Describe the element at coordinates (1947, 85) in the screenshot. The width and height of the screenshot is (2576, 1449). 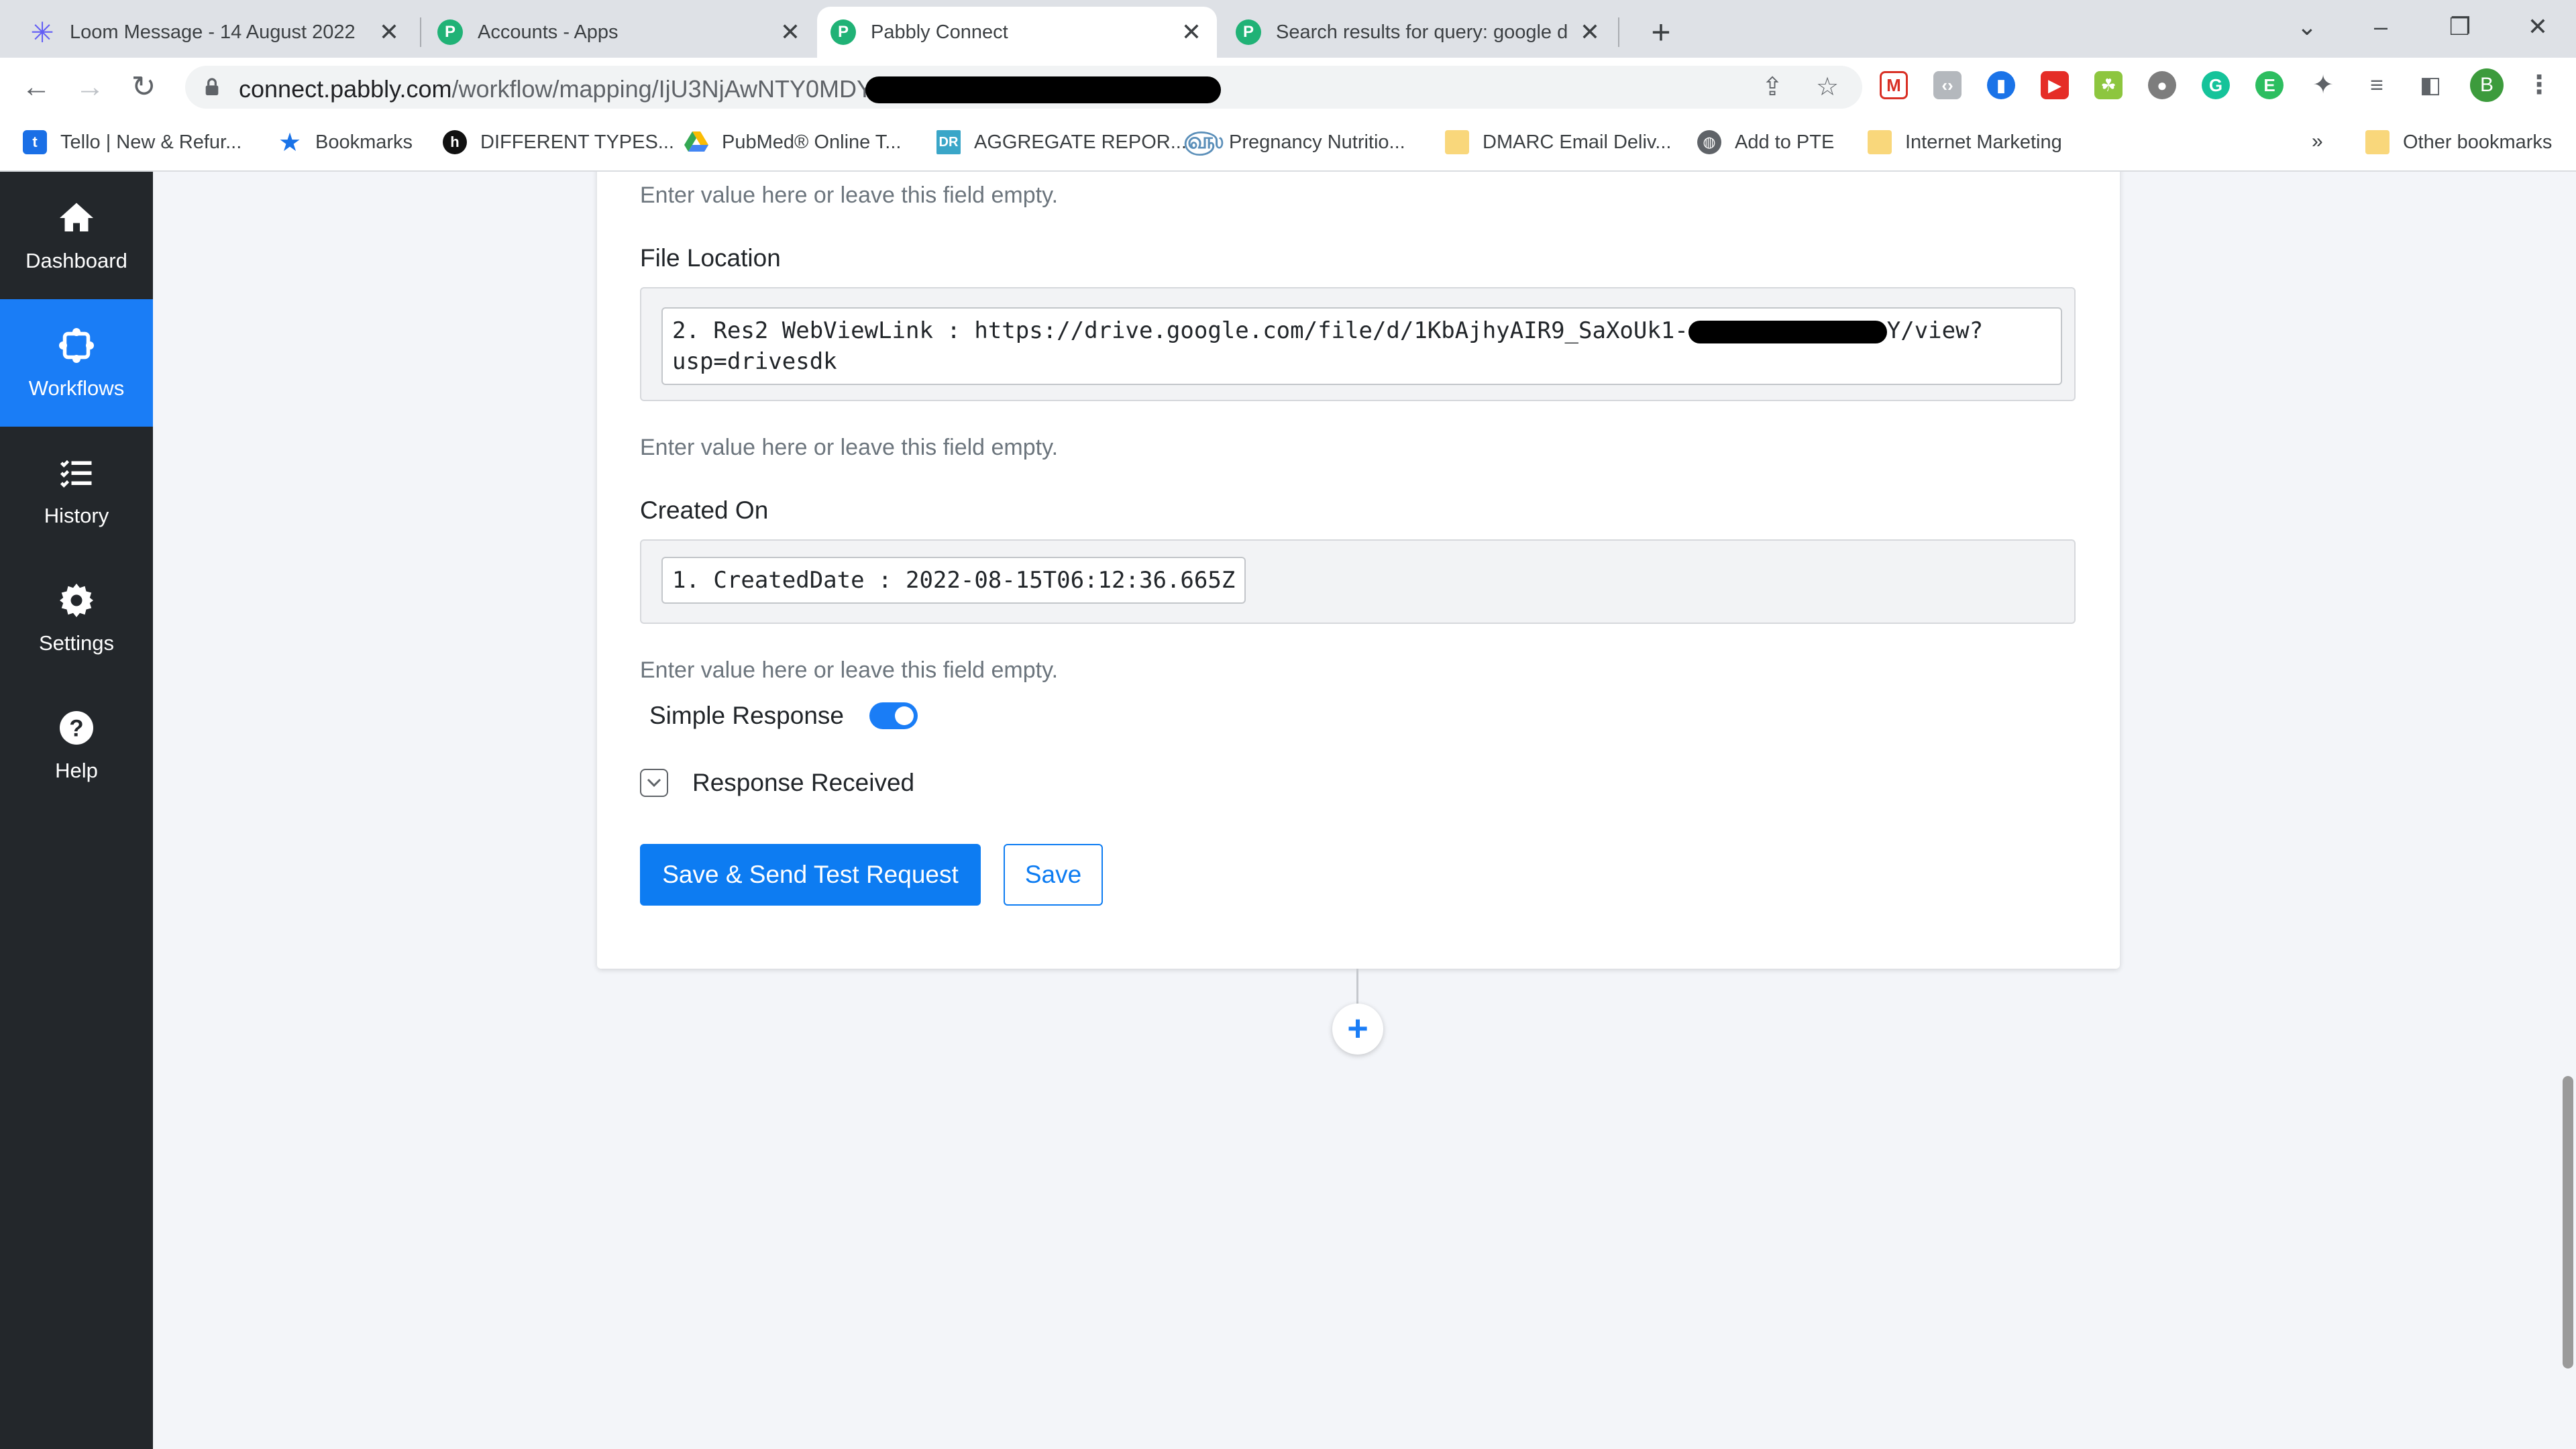
I see `code-extension-icon: ‹›` at that location.